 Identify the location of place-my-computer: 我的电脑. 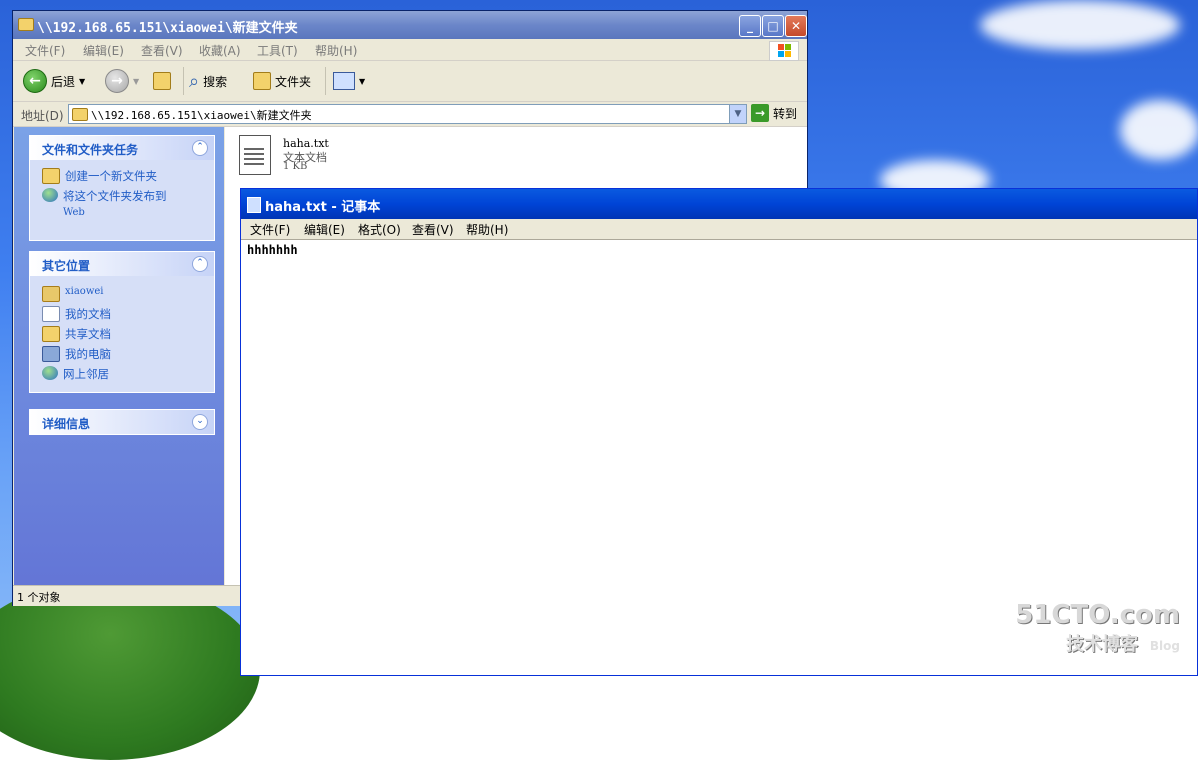
(76, 354).